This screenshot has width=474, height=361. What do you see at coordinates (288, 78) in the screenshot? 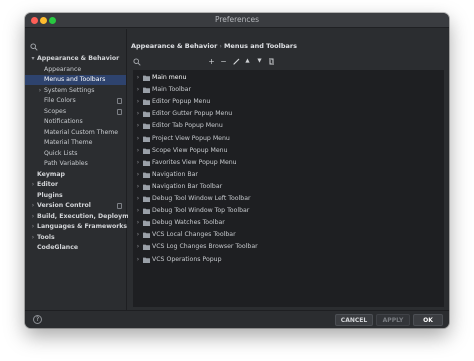
I see `menu-tree-row: › Main menu` at bounding box center [288, 78].